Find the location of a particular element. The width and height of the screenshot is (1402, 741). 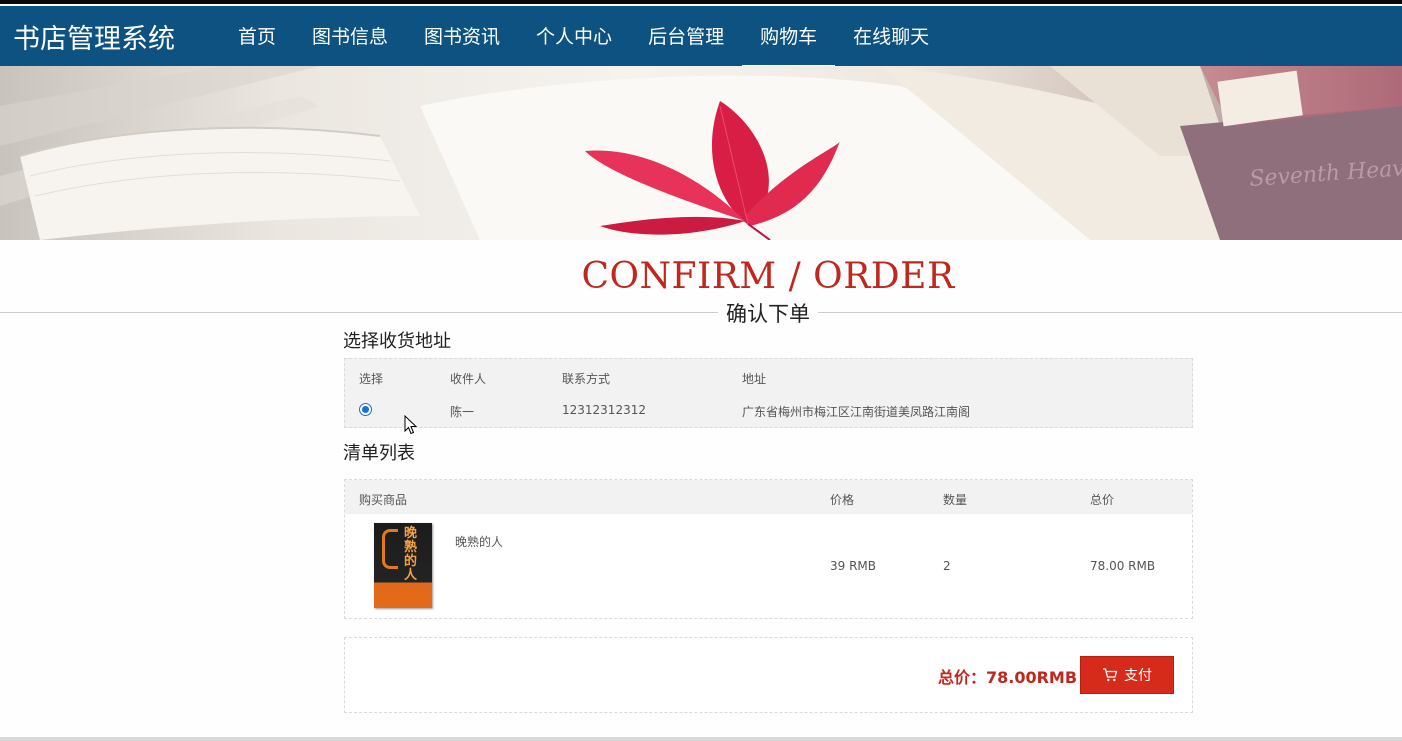

list-col-total: 总价 is located at coordinates (1102, 500).